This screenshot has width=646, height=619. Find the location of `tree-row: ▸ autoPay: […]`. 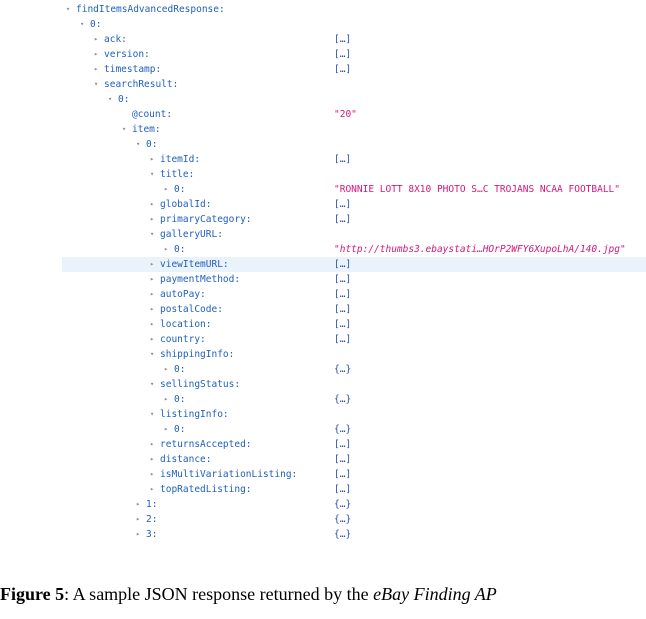

tree-row: ▸ autoPay: […] is located at coordinates (323, 294).